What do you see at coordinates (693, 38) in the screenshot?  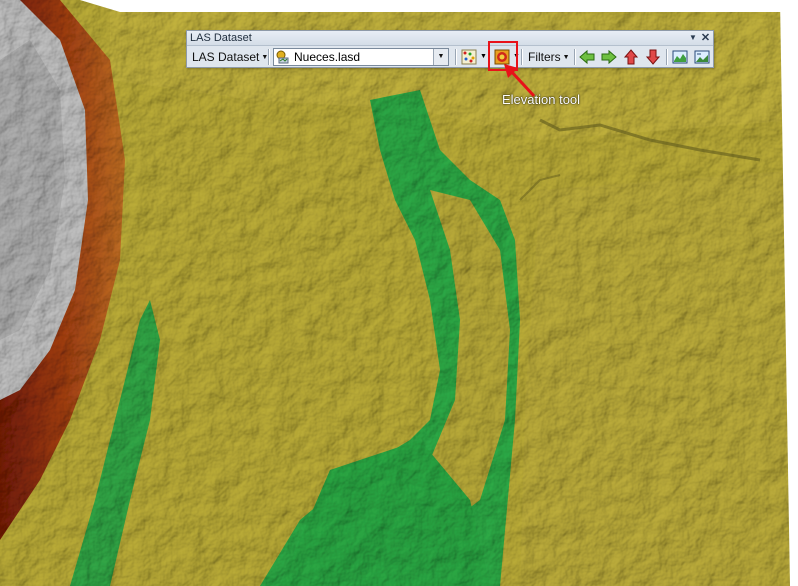 I see `toolbar-options-icon: ▼` at bounding box center [693, 38].